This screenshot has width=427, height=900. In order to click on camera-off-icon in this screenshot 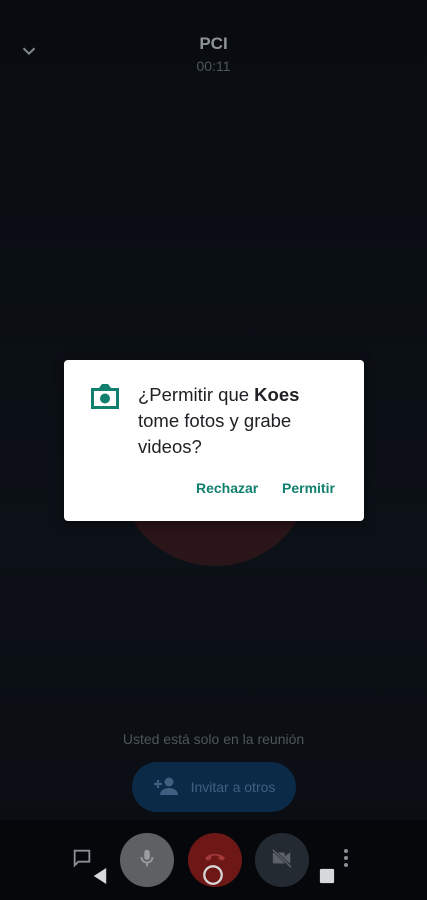, I will do `click(282, 860)`.